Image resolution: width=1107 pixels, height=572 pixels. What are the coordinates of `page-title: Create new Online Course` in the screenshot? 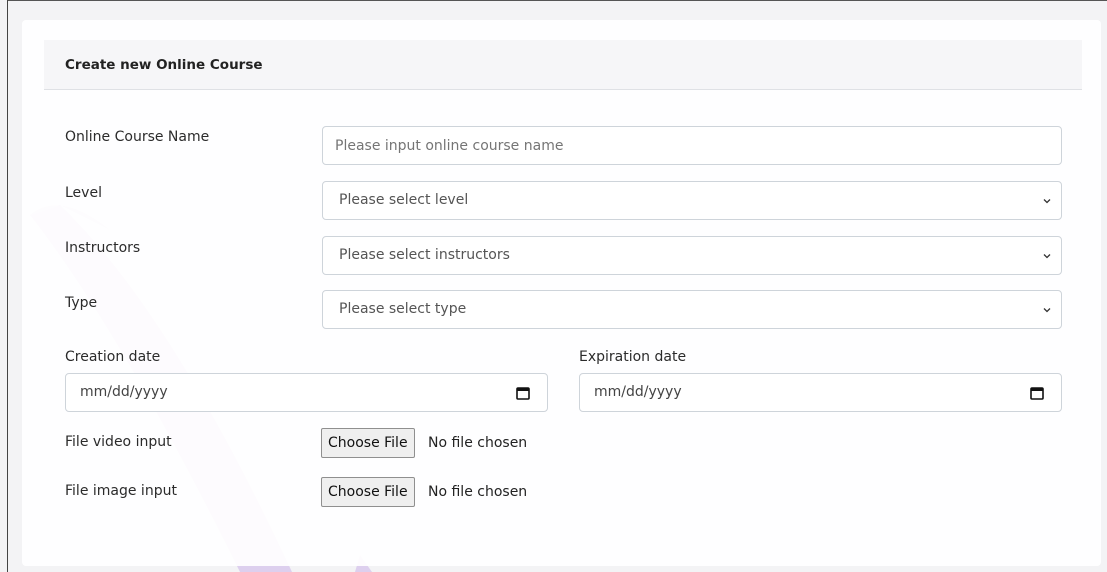 It's located at (164, 65).